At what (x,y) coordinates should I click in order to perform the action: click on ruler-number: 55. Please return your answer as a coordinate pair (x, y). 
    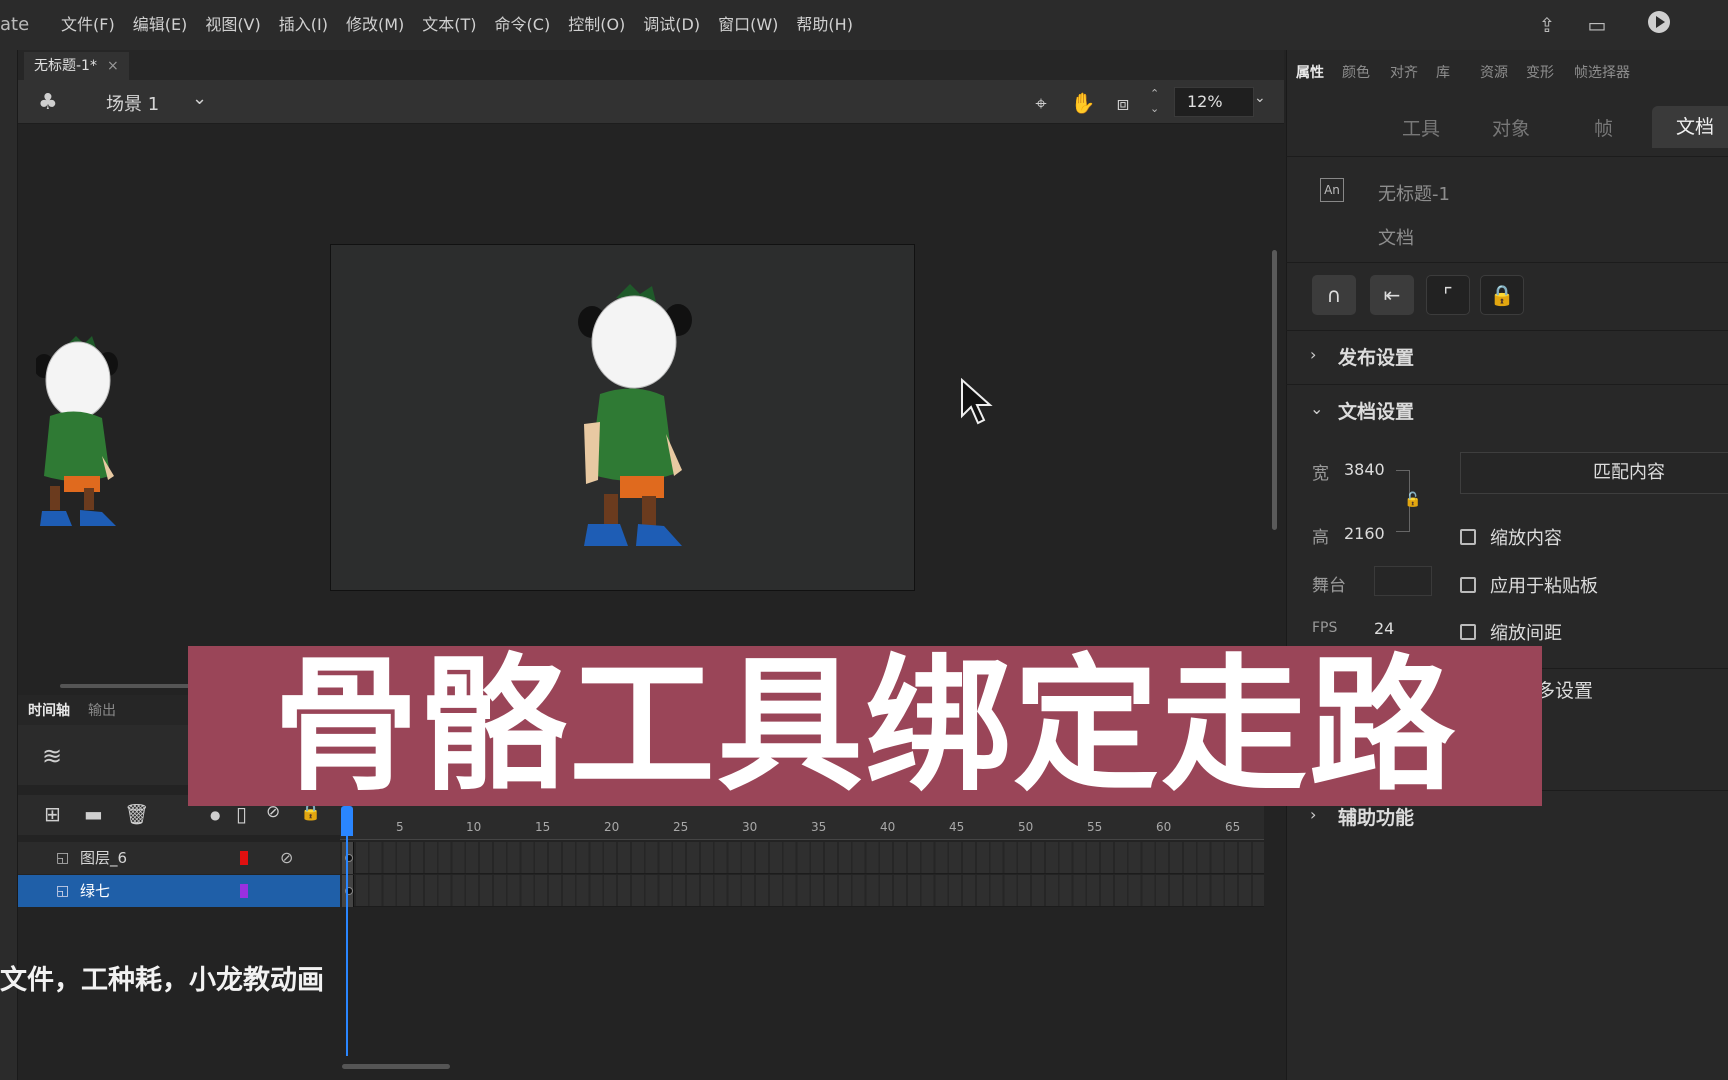
    Looking at the image, I should click on (1095, 827).